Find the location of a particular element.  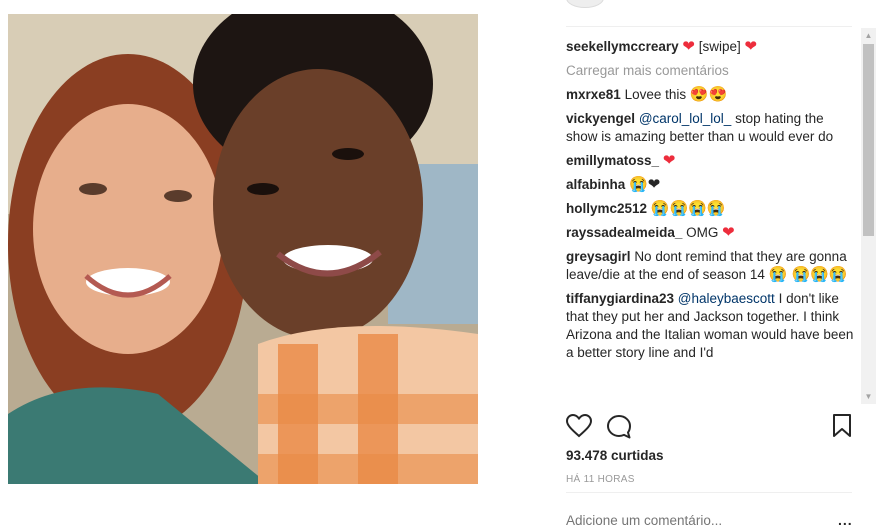

add-comment-input is located at coordinates (691, 520).